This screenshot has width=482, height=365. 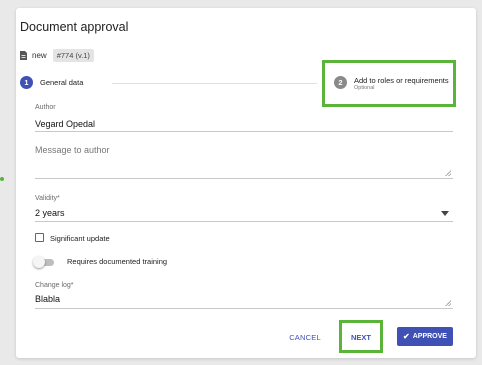 I want to click on change-log-input: Blabla, so click(x=47, y=299).